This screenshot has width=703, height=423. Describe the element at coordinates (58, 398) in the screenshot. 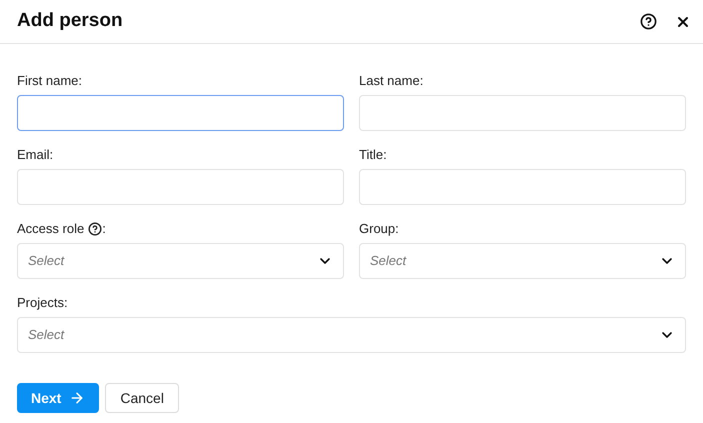

I see `next-button: Next` at that location.